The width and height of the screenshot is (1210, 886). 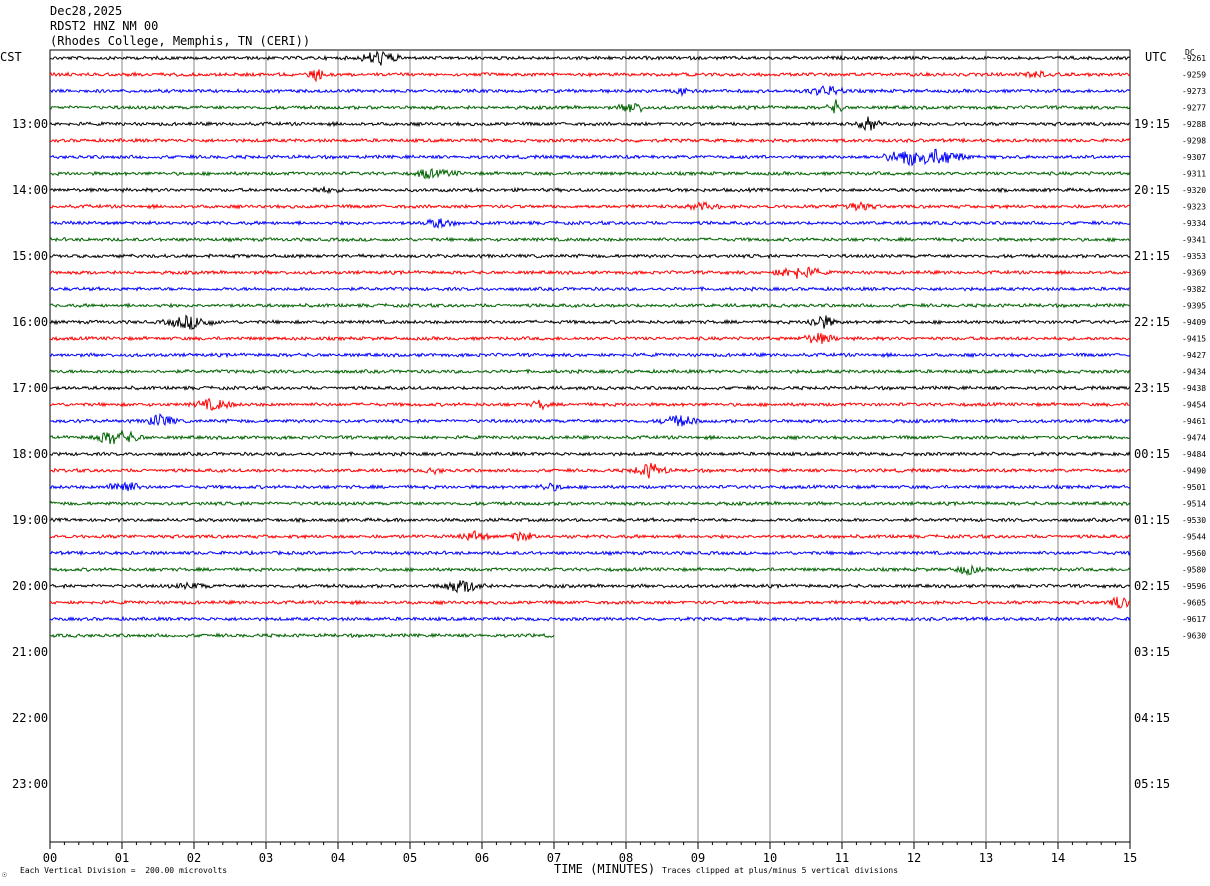 What do you see at coordinates (30, 718) in the screenshot?
I see `left-hour-label: 22:00` at bounding box center [30, 718].